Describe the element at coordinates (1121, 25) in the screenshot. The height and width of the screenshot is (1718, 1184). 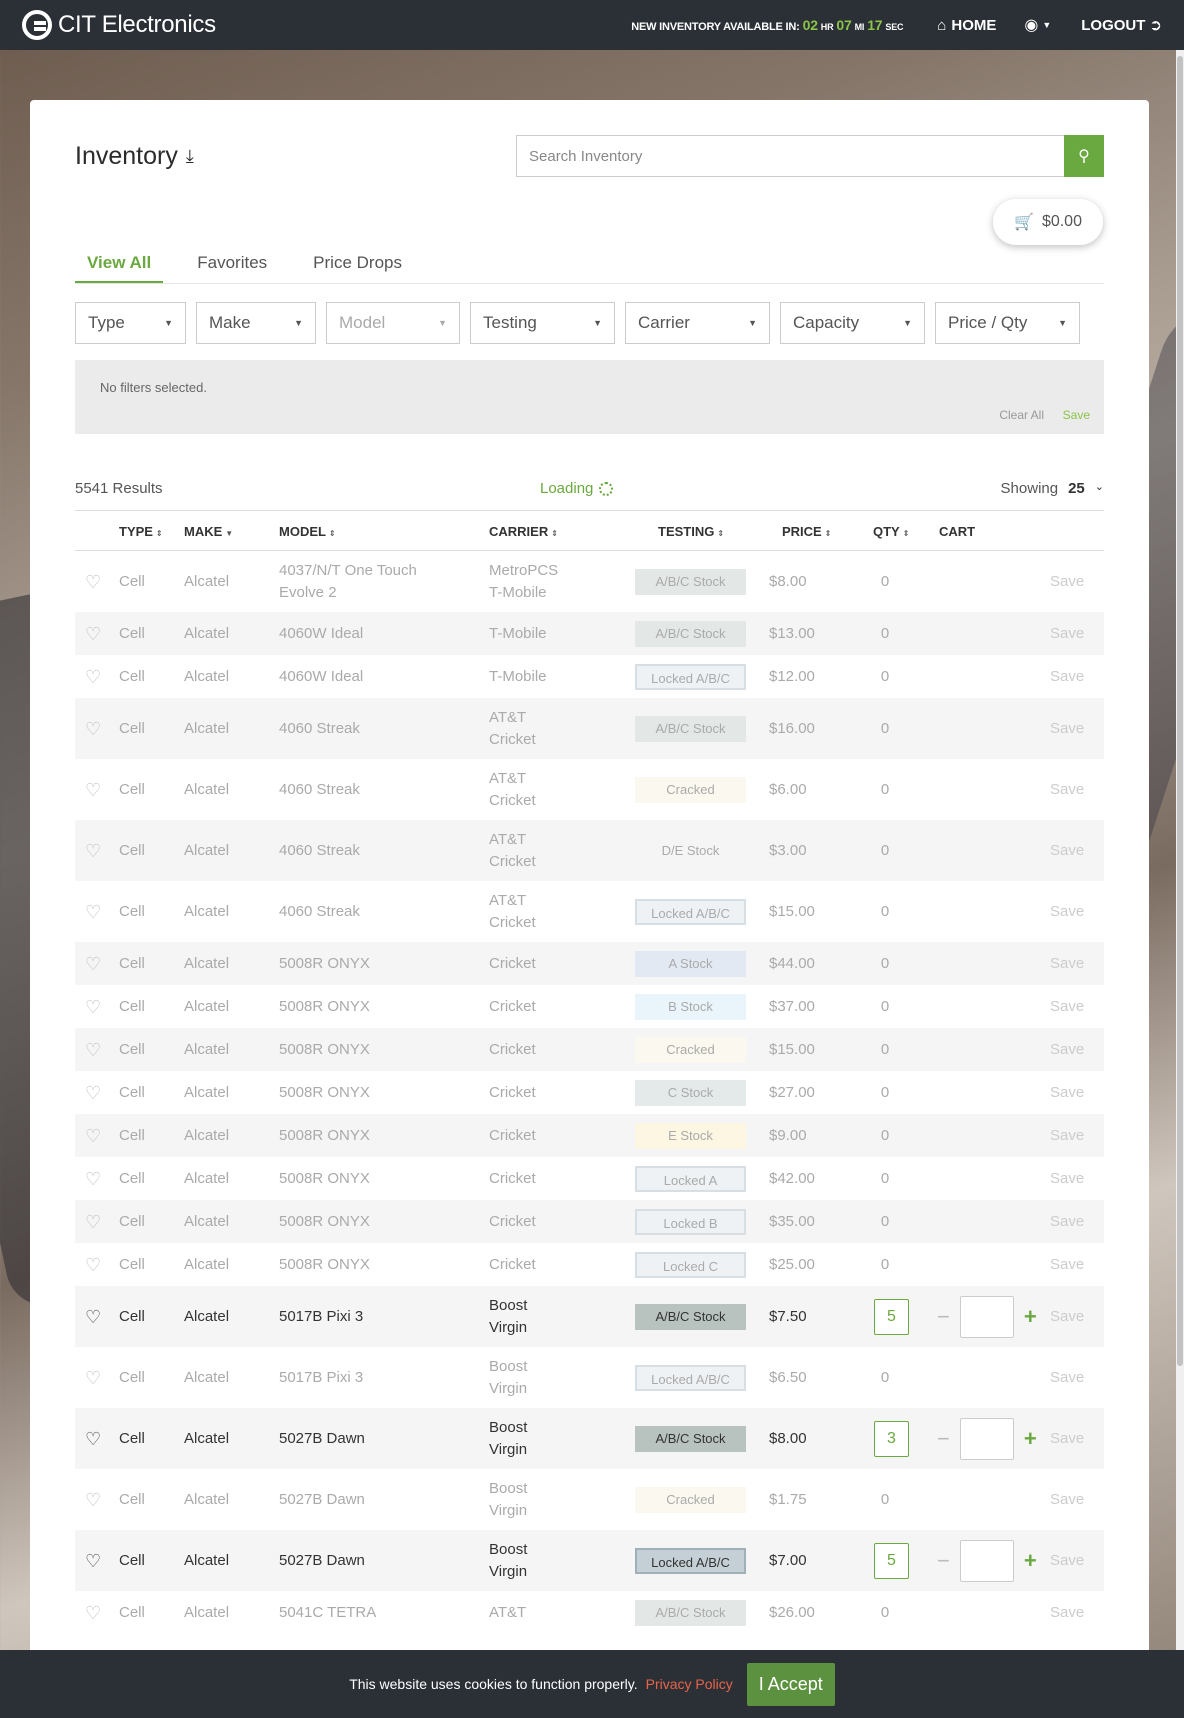
I see `logout-link: LOGOUT ➲` at that location.